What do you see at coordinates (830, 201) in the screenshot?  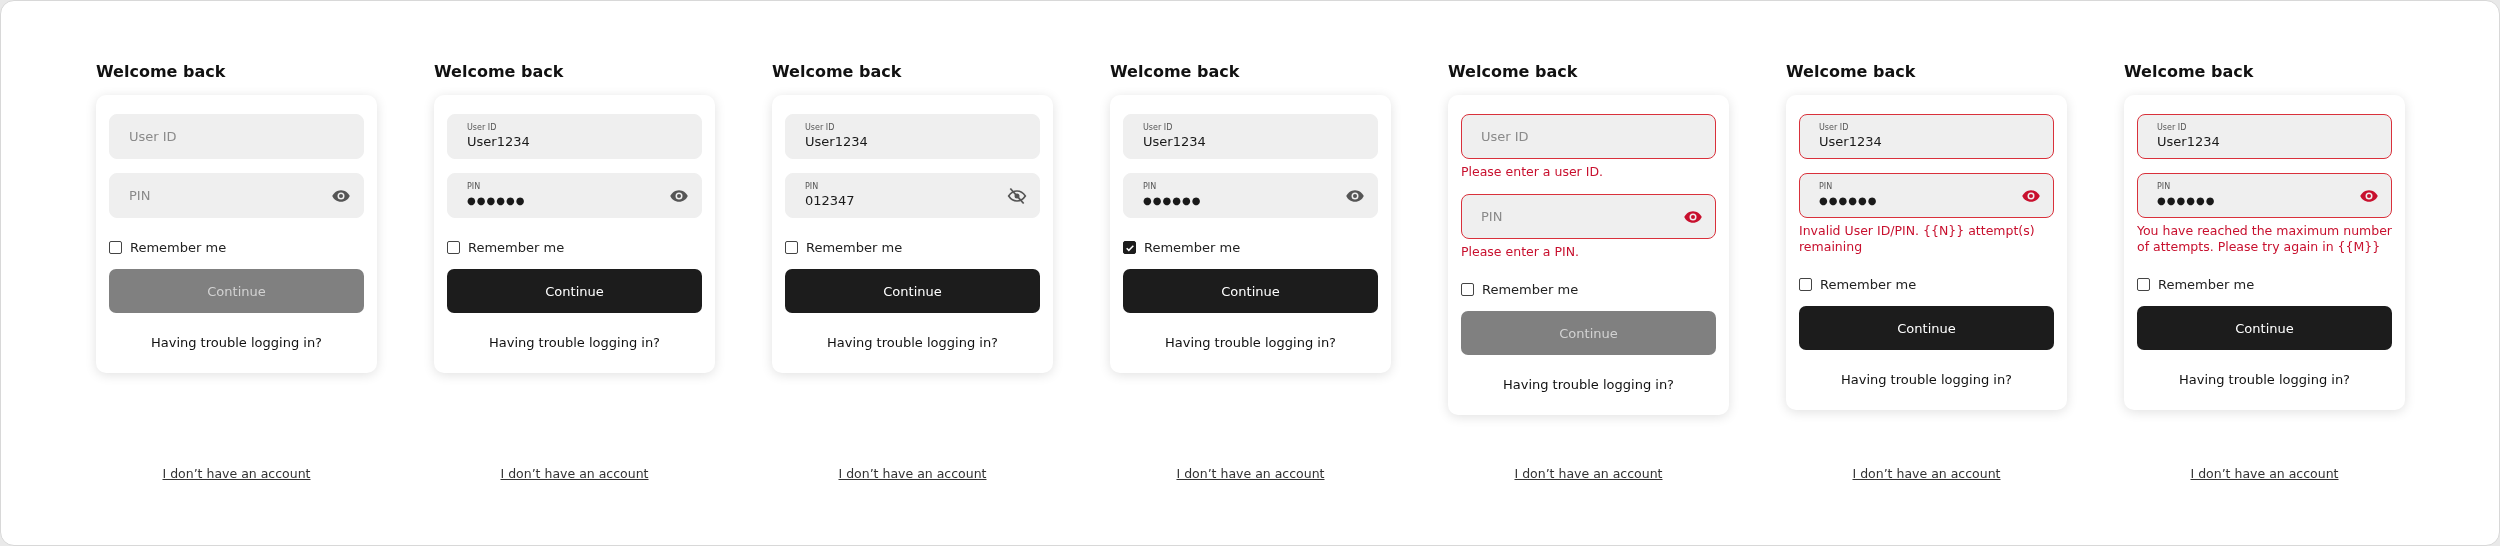 I see `field-value: 012347` at bounding box center [830, 201].